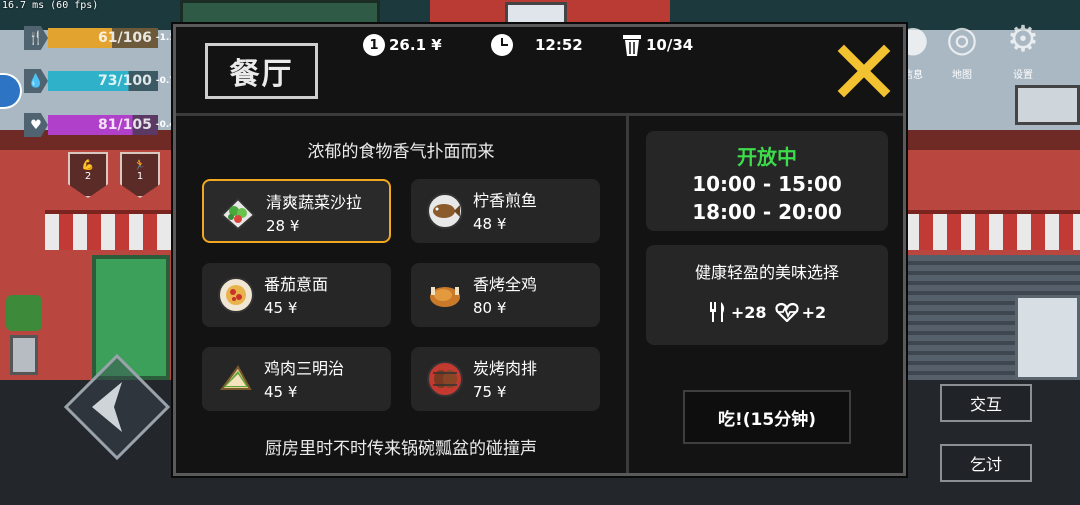  What do you see at coordinates (505, 379) in the screenshot?
I see `menu-item-steak: 炭烤肉排 75 ¥` at bounding box center [505, 379].